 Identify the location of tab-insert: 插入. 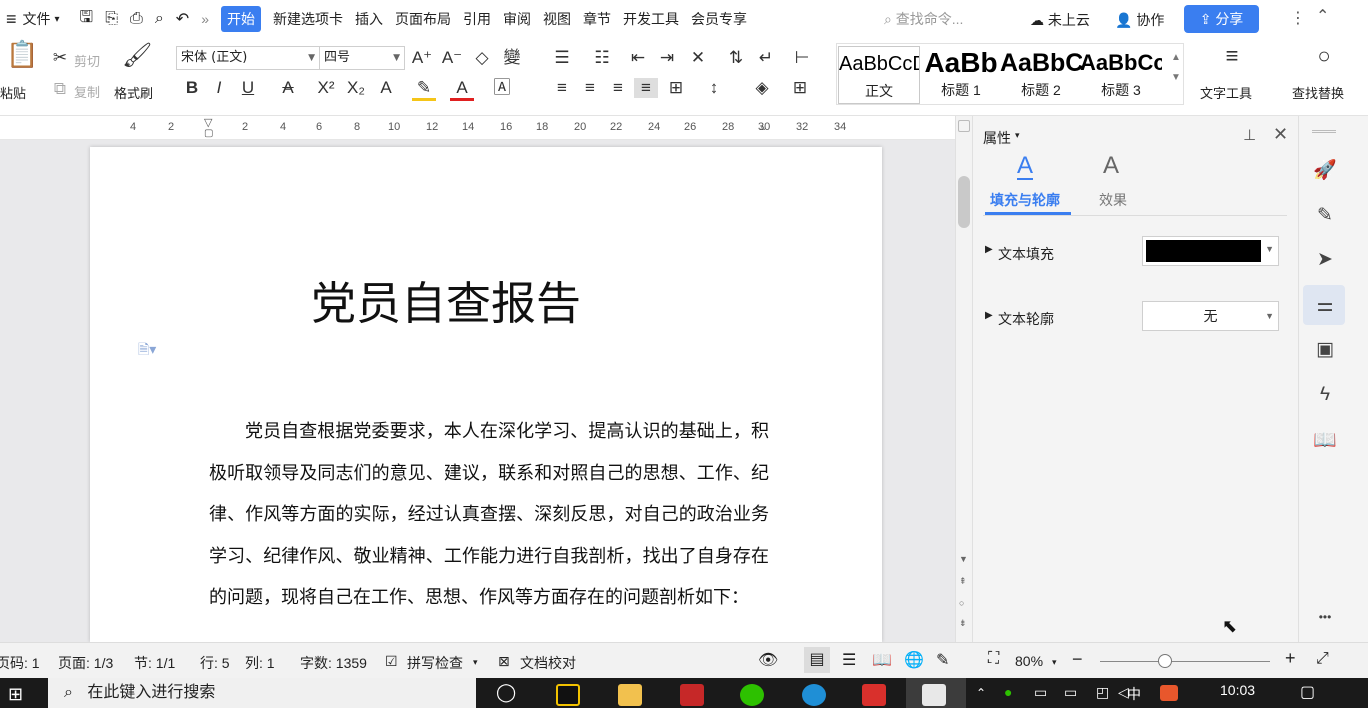
(369, 19).